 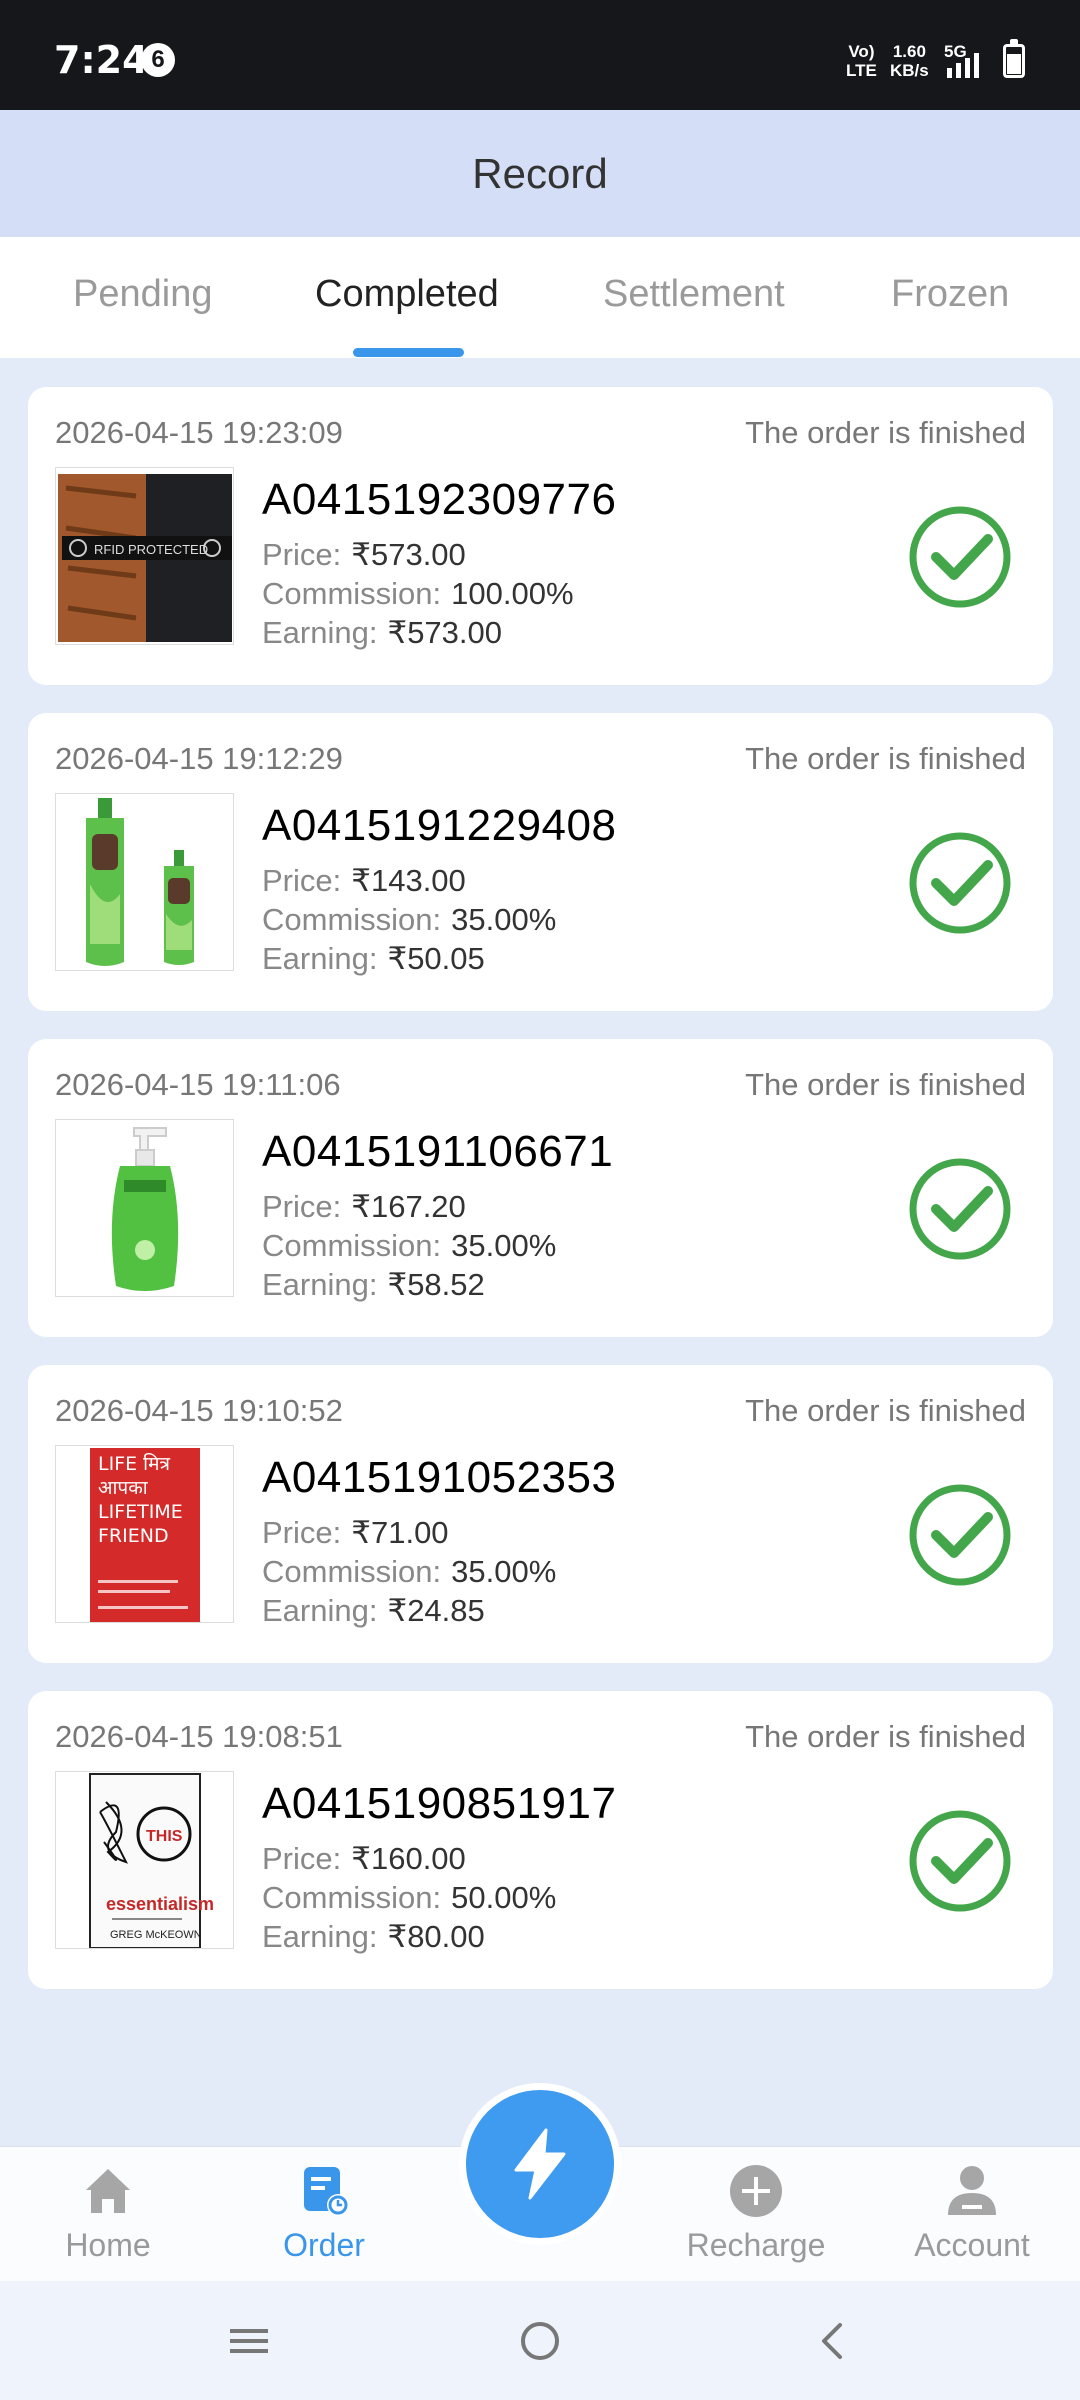 I want to click on system-nav-bar, so click(x=540, y=2340).